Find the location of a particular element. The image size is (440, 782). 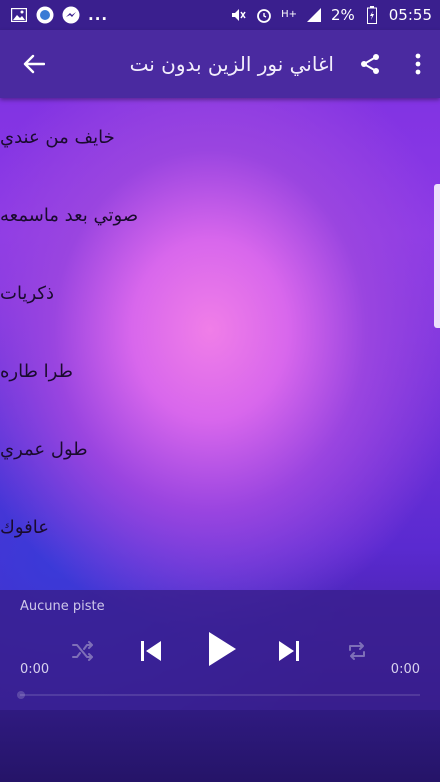

clock: 05:55 is located at coordinates (410, 15).